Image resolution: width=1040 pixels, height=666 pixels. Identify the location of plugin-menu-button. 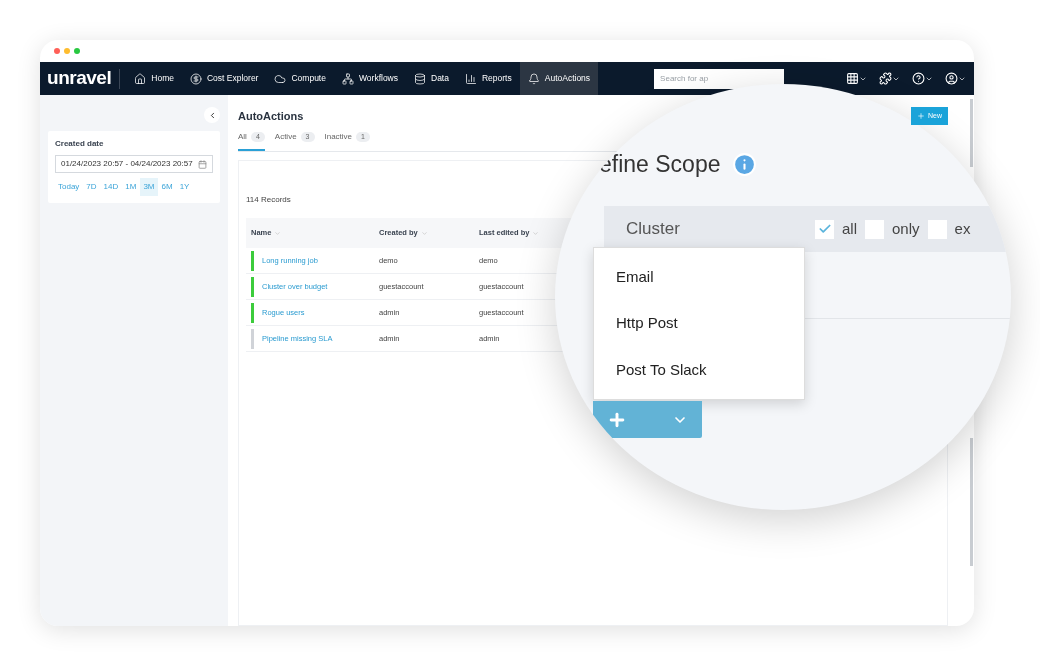
(889, 78).